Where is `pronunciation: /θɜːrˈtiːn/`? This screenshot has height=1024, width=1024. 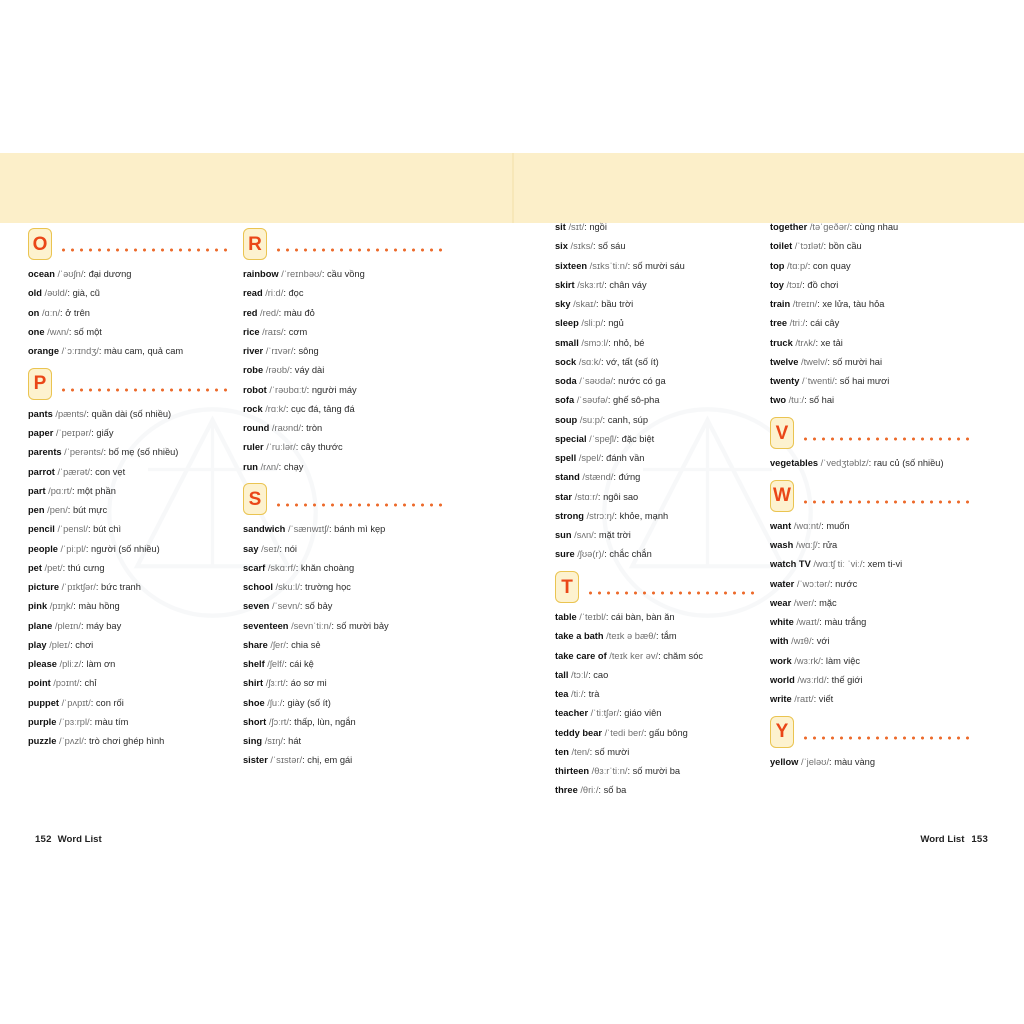 pronunciation: /θɜːrˈtiːn/ is located at coordinates (608, 771).